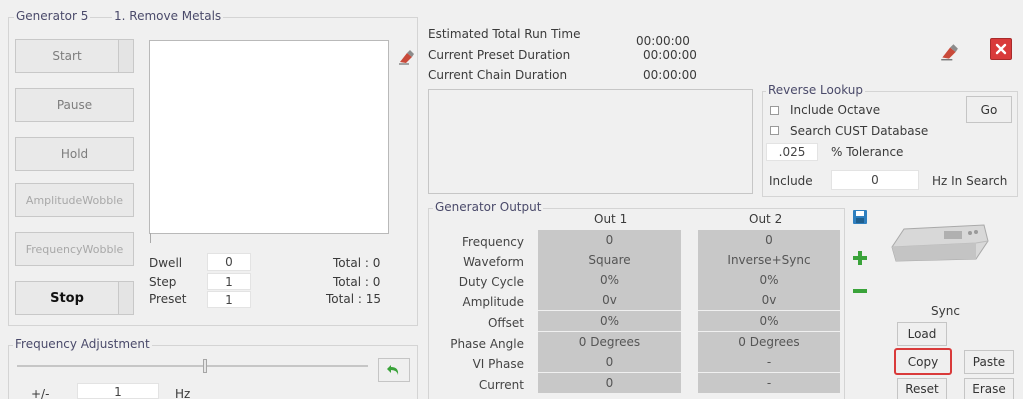 The width and height of the screenshot is (1023, 399). I want to click on out2-duty-cycle: 0%, so click(769, 280).